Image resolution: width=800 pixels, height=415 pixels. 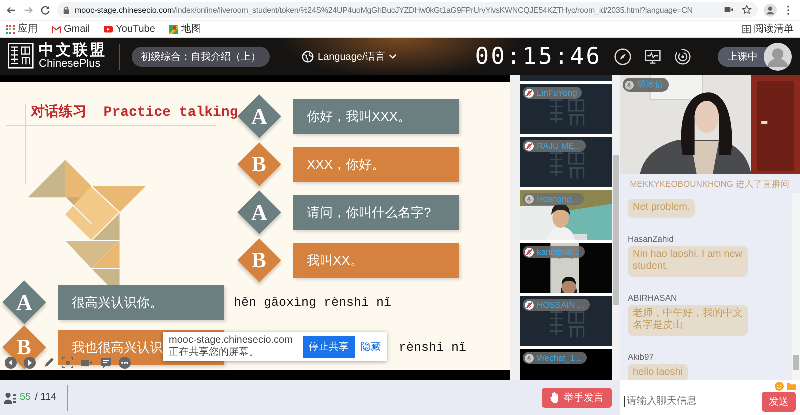 What do you see at coordinates (46, 397) in the screenshot?
I see `total-count: / 114` at bounding box center [46, 397].